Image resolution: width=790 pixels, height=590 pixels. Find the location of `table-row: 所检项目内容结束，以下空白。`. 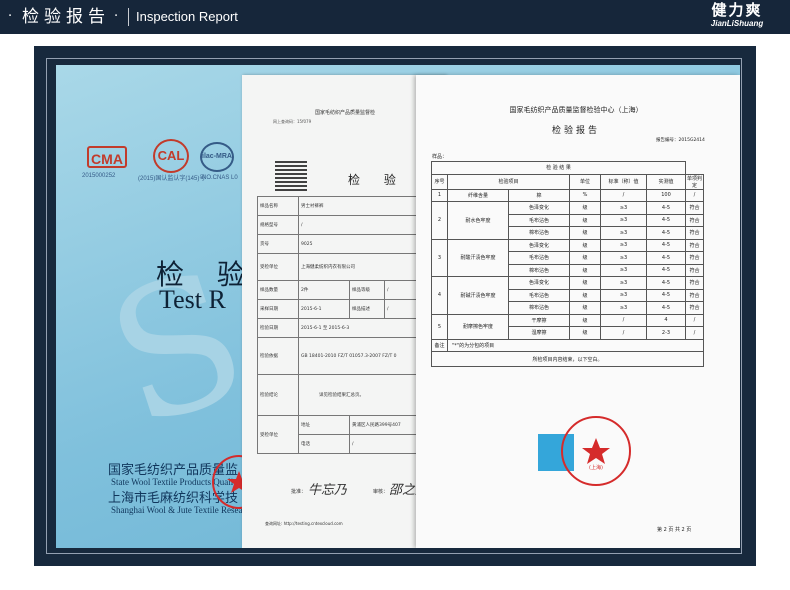

table-row: 所检项目内容结束，以下空白。 is located at coordinates (567, 359).